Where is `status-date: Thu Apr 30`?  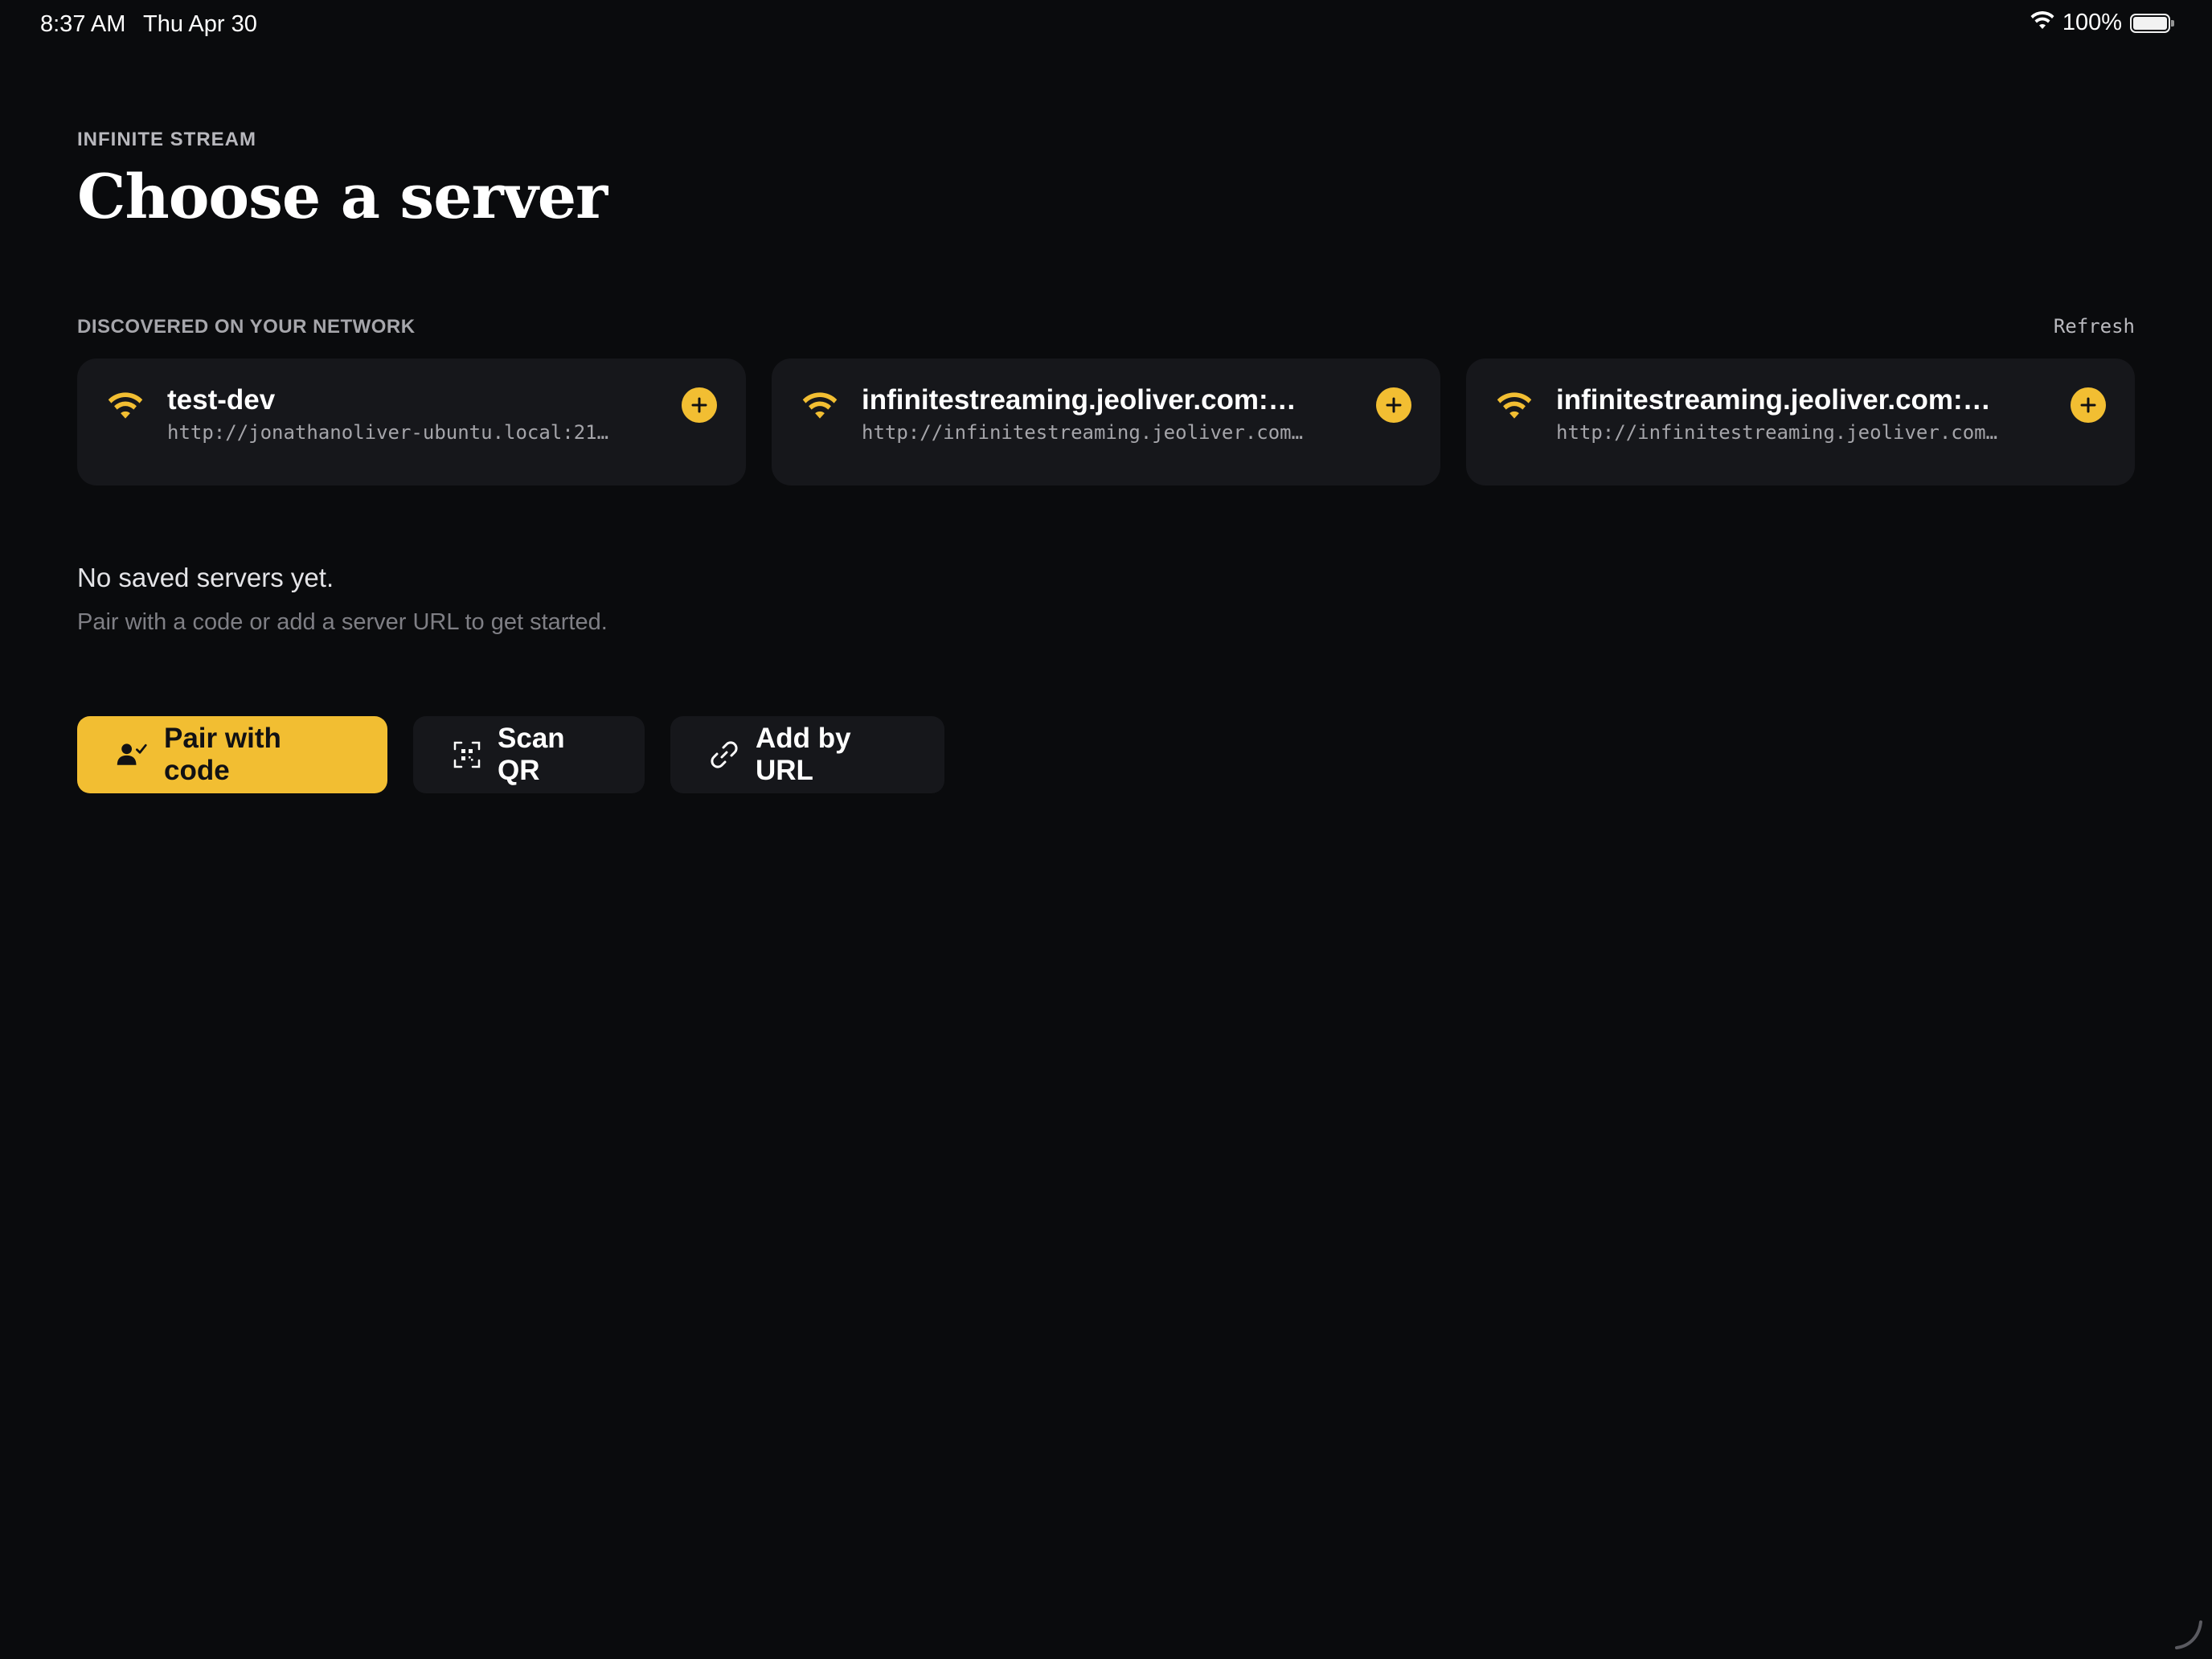
status-date: Thu Apr 30 is located at coordinates (200, 24).